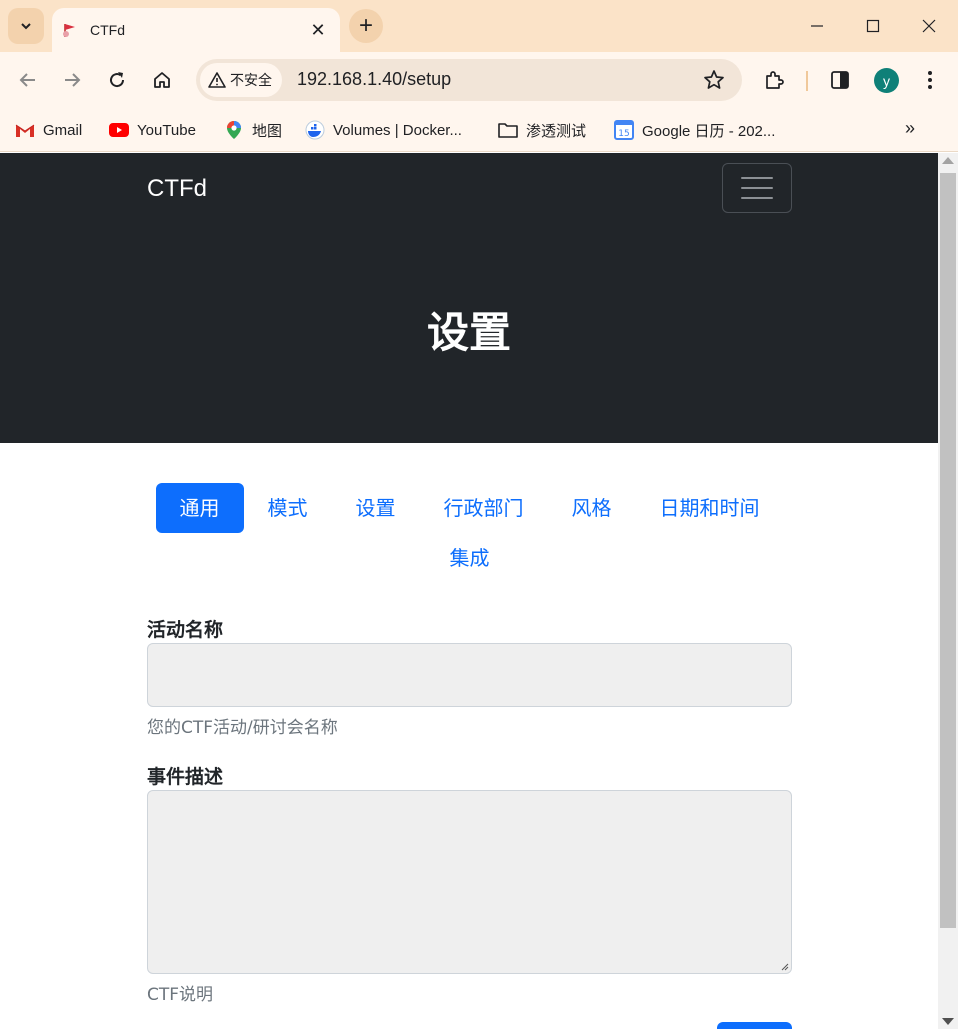  I want to click on back-icon, so click(28, 80).